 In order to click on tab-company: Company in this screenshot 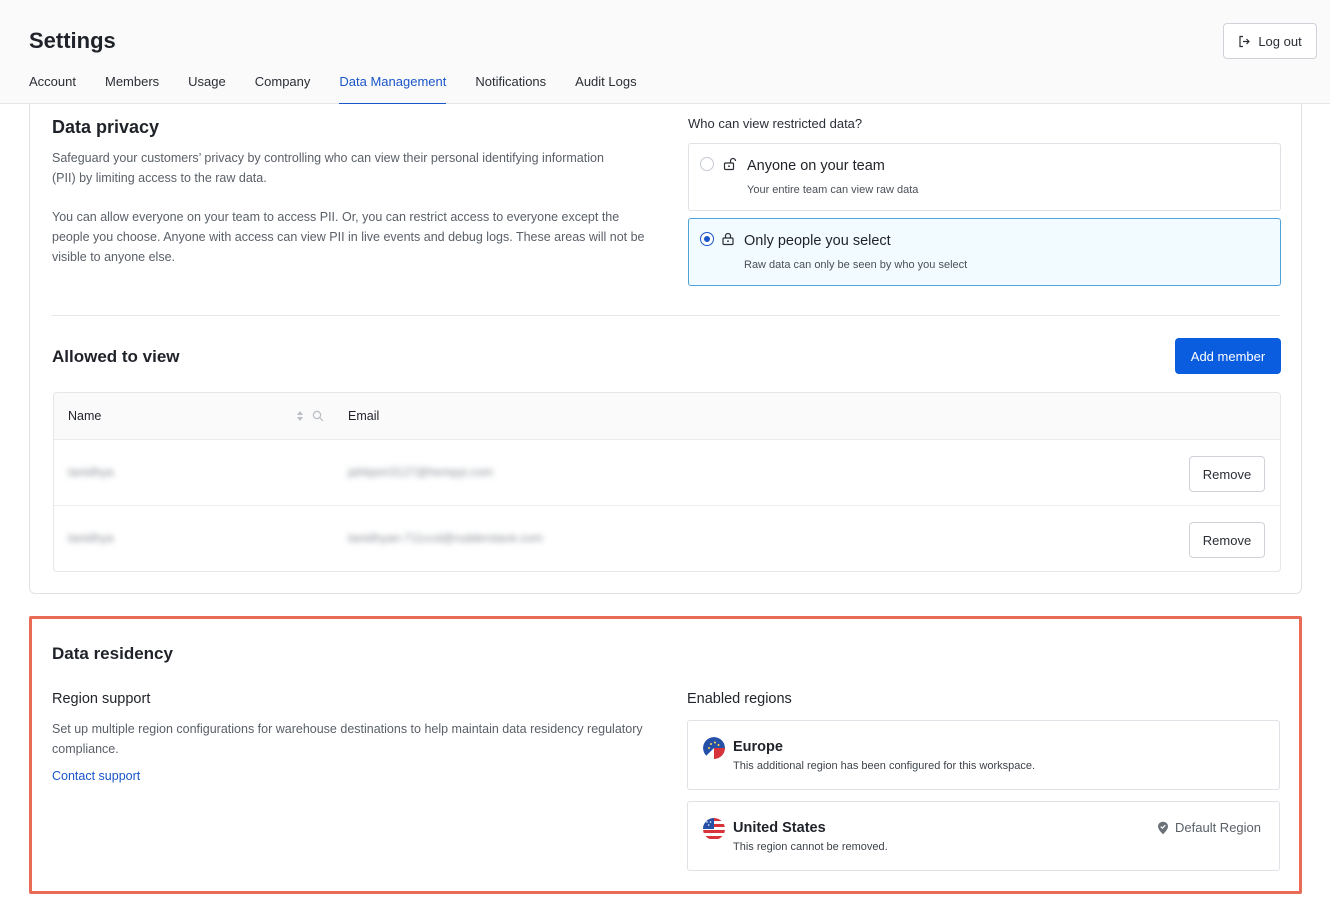, I will do `click(283, 85)`.